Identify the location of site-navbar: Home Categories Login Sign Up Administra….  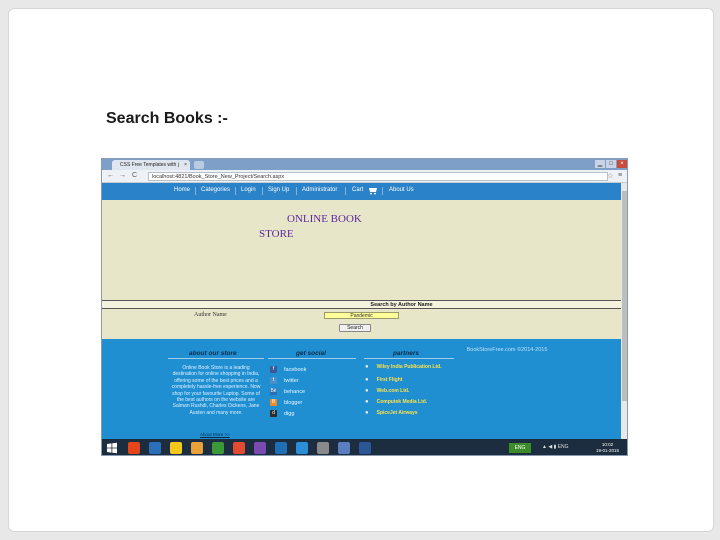
(361, 191).